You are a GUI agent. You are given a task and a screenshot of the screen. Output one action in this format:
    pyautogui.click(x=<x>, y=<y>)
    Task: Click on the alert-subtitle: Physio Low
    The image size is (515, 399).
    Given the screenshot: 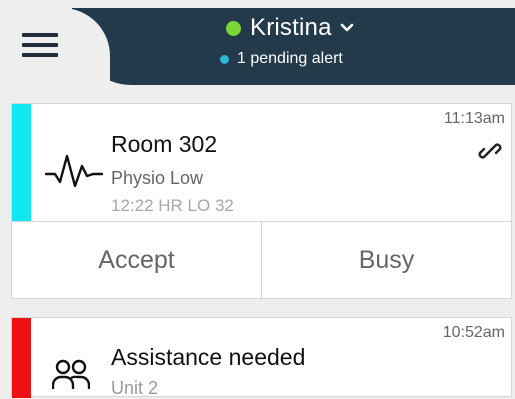 What is the action you would take?
    pyautogui.click(x=157, y=178)
    